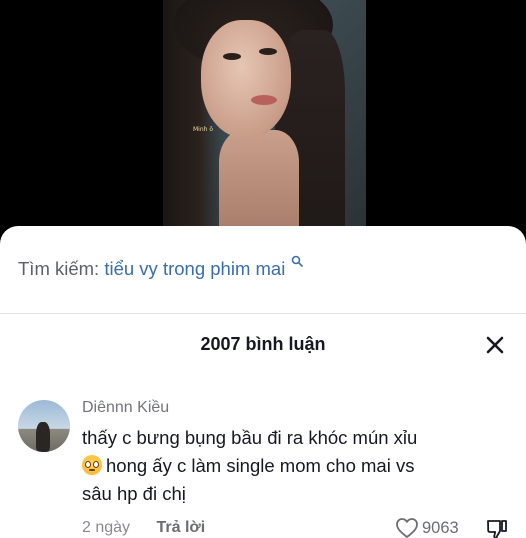 This screenshot has width=526, height=538. What do you see at coordinates (263, 313) in the screenshot?
I see `divider` at bounding box center [263, 313].